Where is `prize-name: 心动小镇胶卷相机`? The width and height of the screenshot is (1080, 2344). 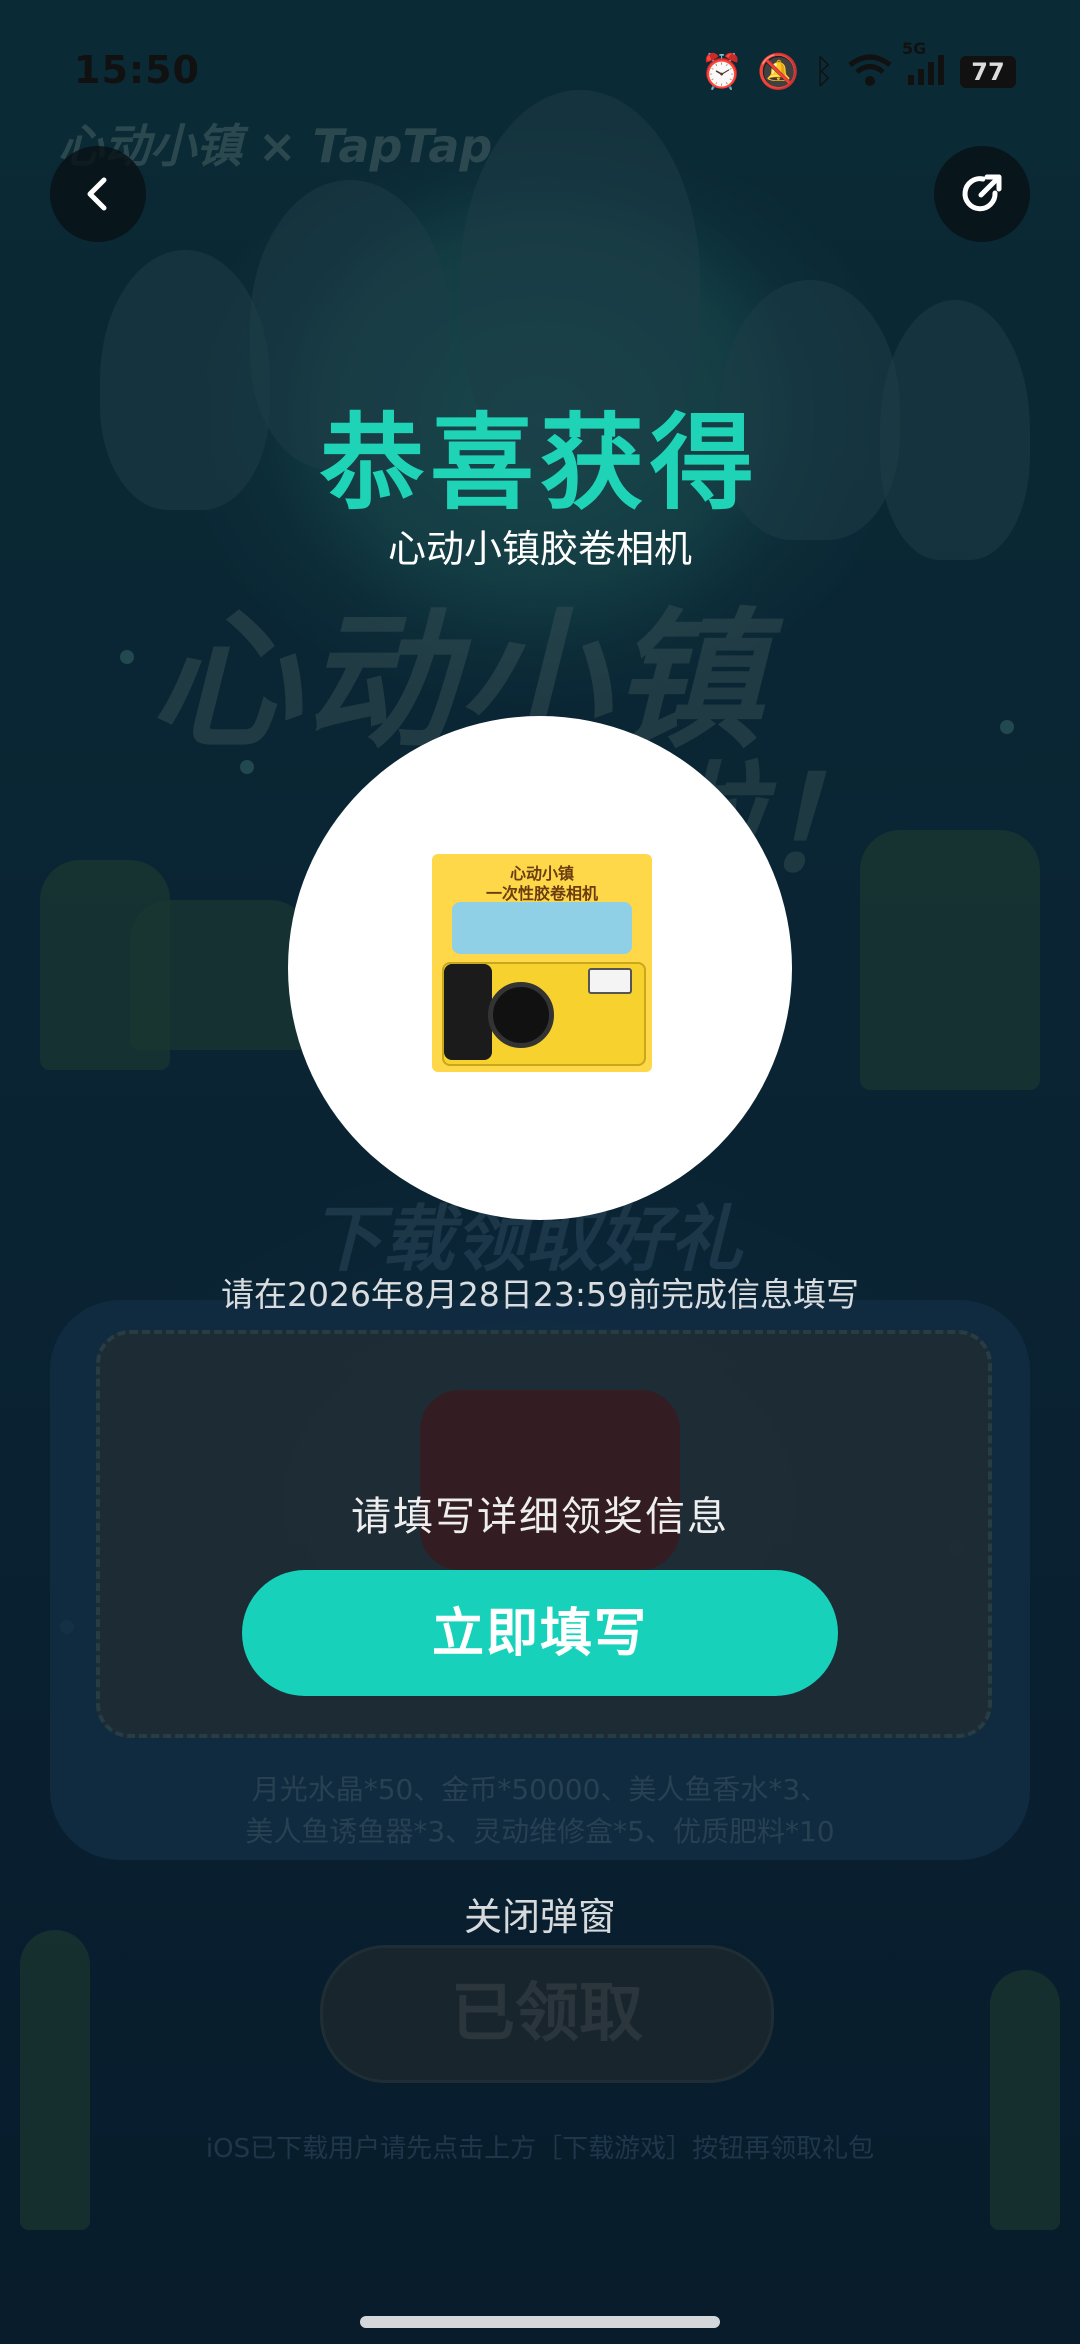
prize-name: 心动小镇胶卷相机 is located at coordinates (539, 549).